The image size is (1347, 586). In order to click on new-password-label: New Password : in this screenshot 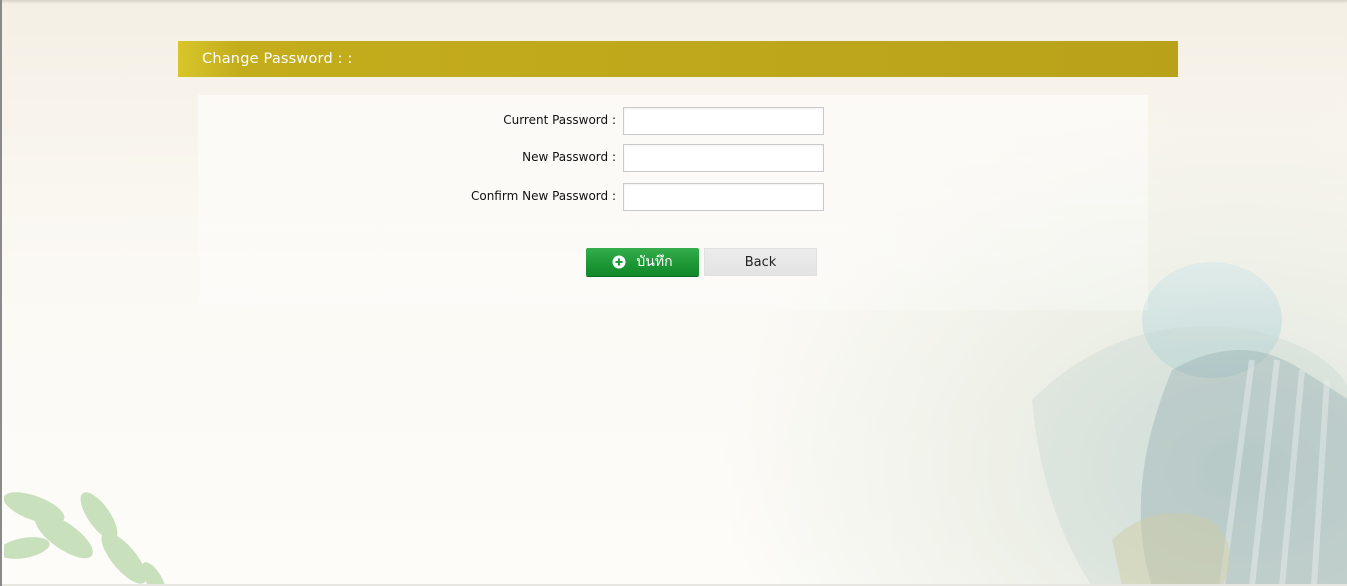, I will do `click(569, 157)`.